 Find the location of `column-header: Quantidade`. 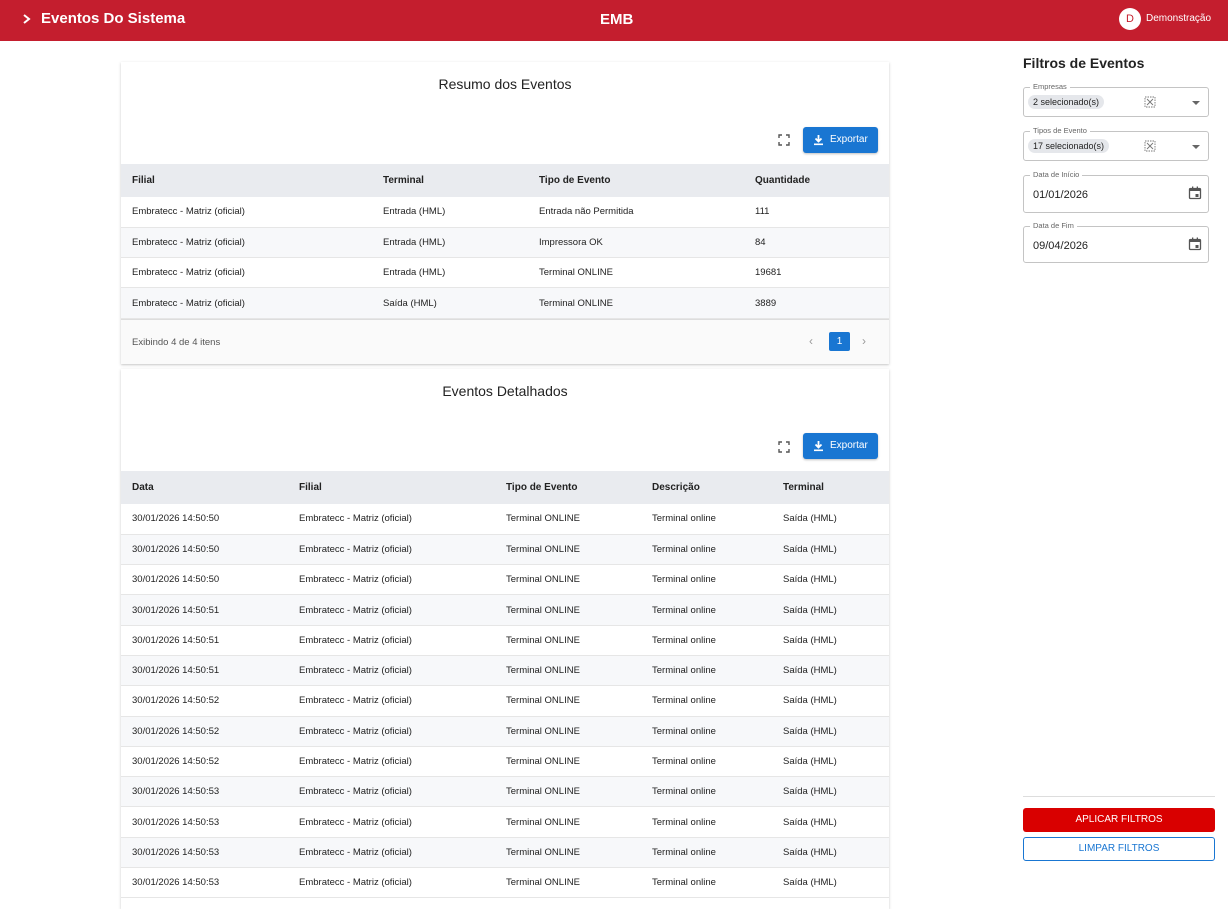

column-header: Quantidade is located at coordinates (816, 180).